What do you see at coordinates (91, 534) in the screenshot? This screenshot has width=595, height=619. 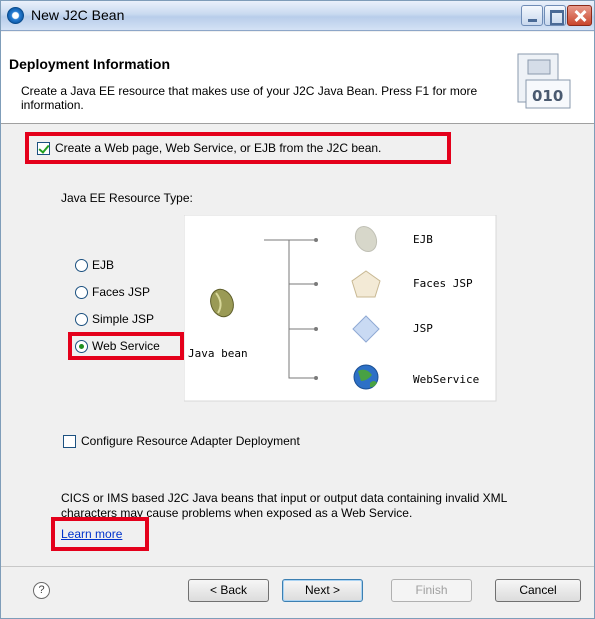 I see `learn-more-link: Learn more` at bounding box center [91, 534].